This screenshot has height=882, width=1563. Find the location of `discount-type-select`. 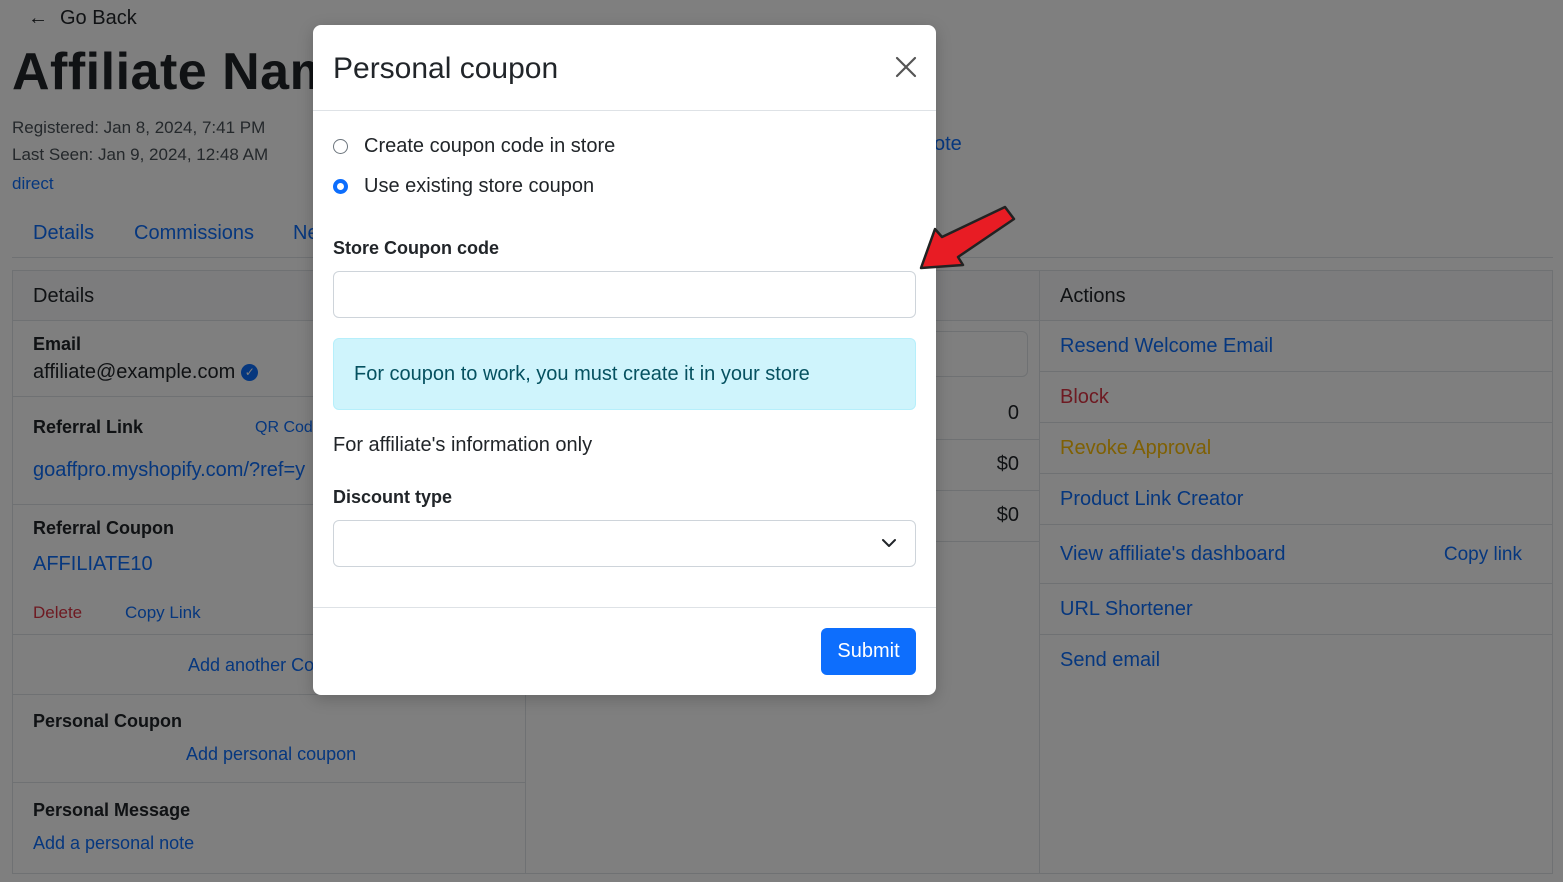

discount-type-select is located at coordinates (624, 543).